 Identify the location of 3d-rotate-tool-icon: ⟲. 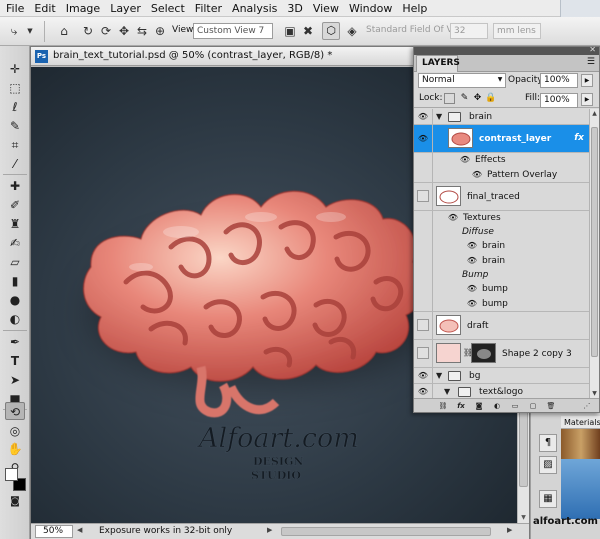
(15, 411).